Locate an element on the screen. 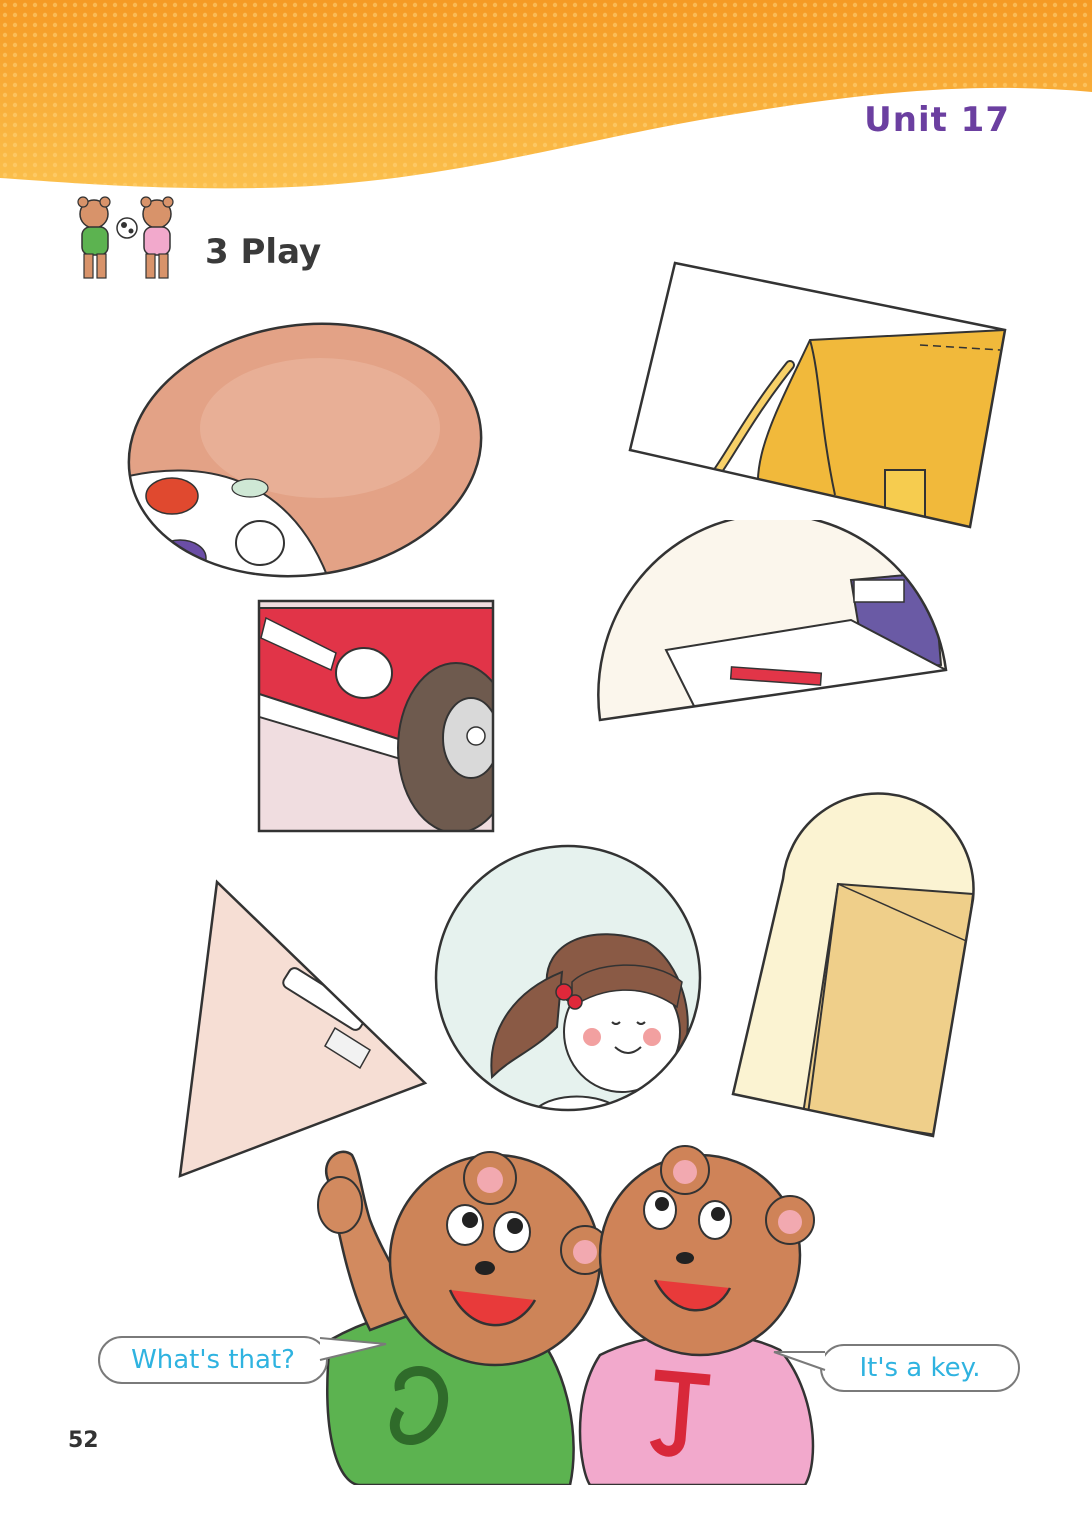 The height and width of the screenshot is (1519, 1092). arch-door-picture is located at coordinates (853, 965).